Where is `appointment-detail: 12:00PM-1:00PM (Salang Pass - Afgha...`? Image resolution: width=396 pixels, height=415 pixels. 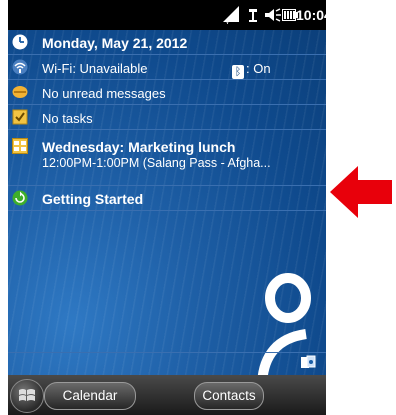 appointment-detail: 12:00PM-1:00PM (Salang Pass - Afgha... is located at coordinates (156, 163).